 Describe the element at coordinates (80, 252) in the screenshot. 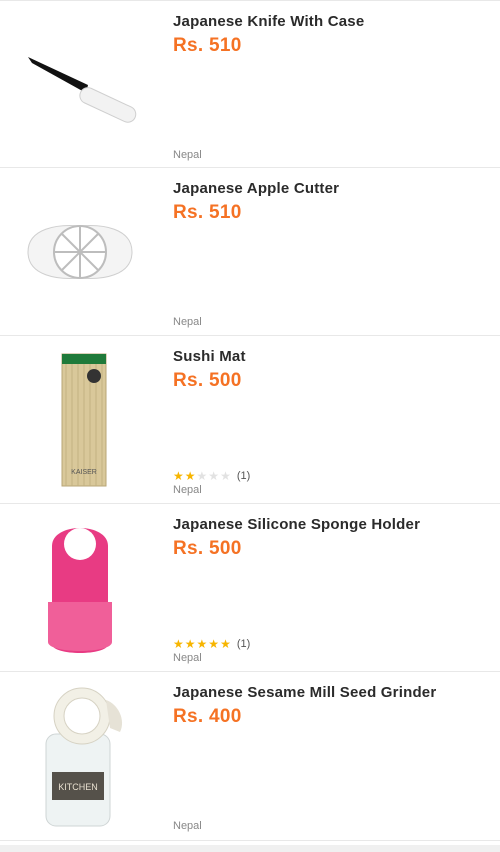

I see `product-image-apple-cutter` at that location.